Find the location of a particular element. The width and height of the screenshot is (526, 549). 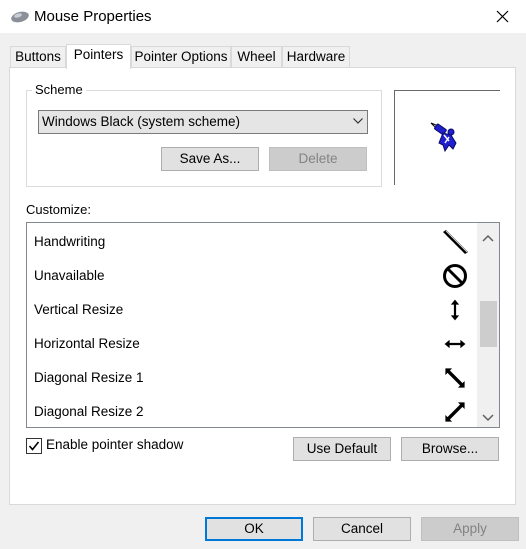

ok-button: OK is located at coordinates (254, 529).